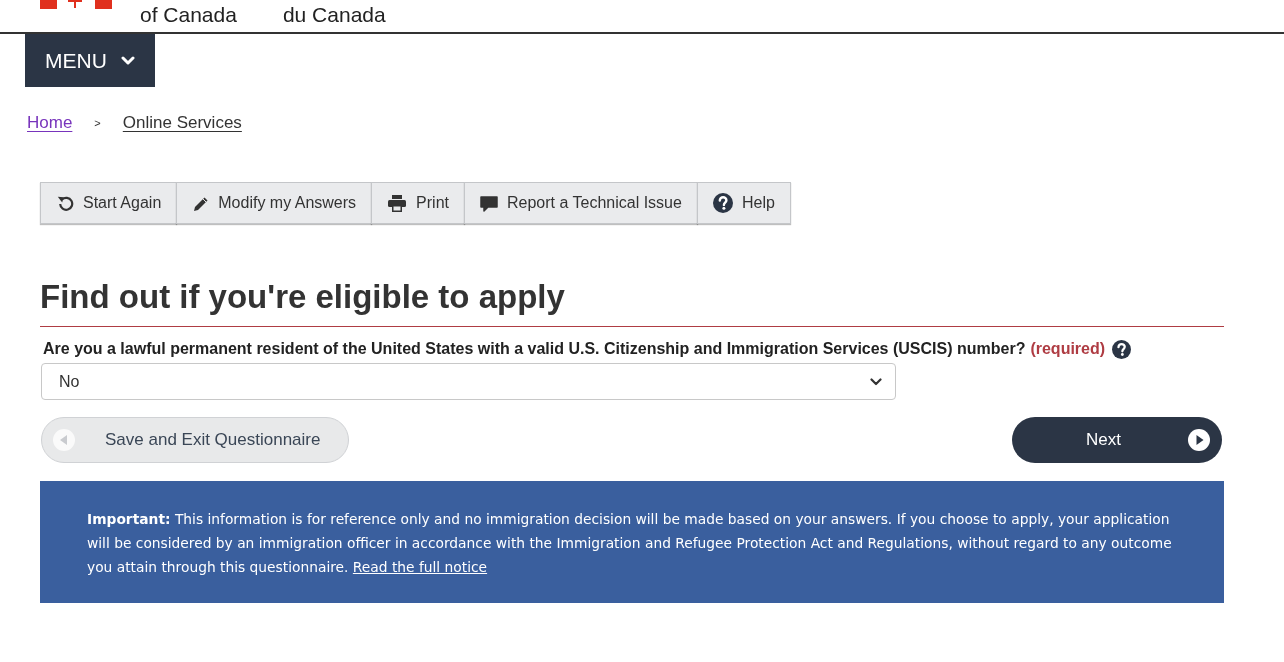 This screenshot has width=1284, height=662. I want to click on undo-icon, so click(65, 203).